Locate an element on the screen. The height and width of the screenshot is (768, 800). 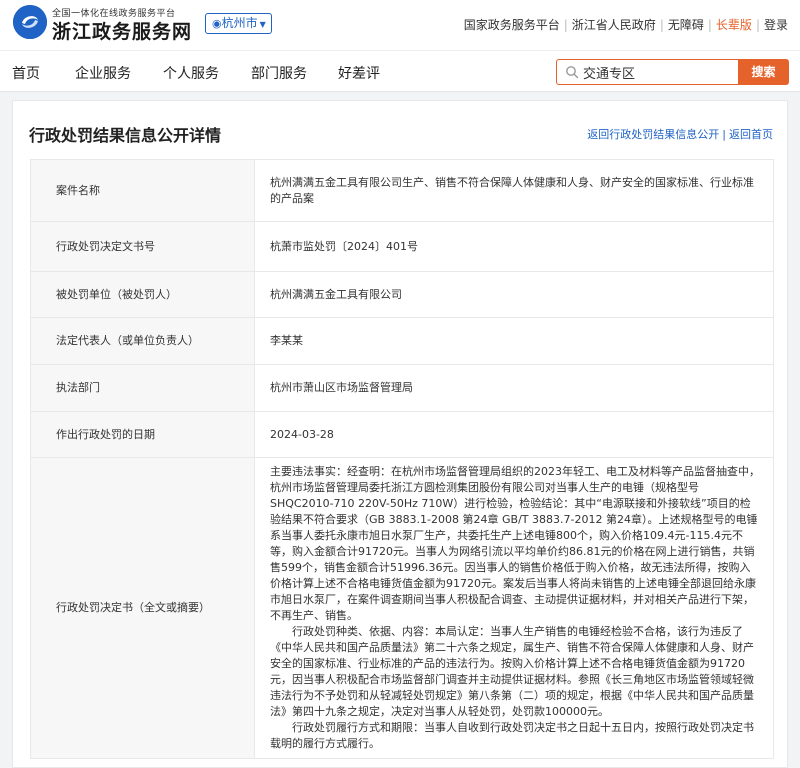
search-button: 搜索 is located at coordinates (763, 72).